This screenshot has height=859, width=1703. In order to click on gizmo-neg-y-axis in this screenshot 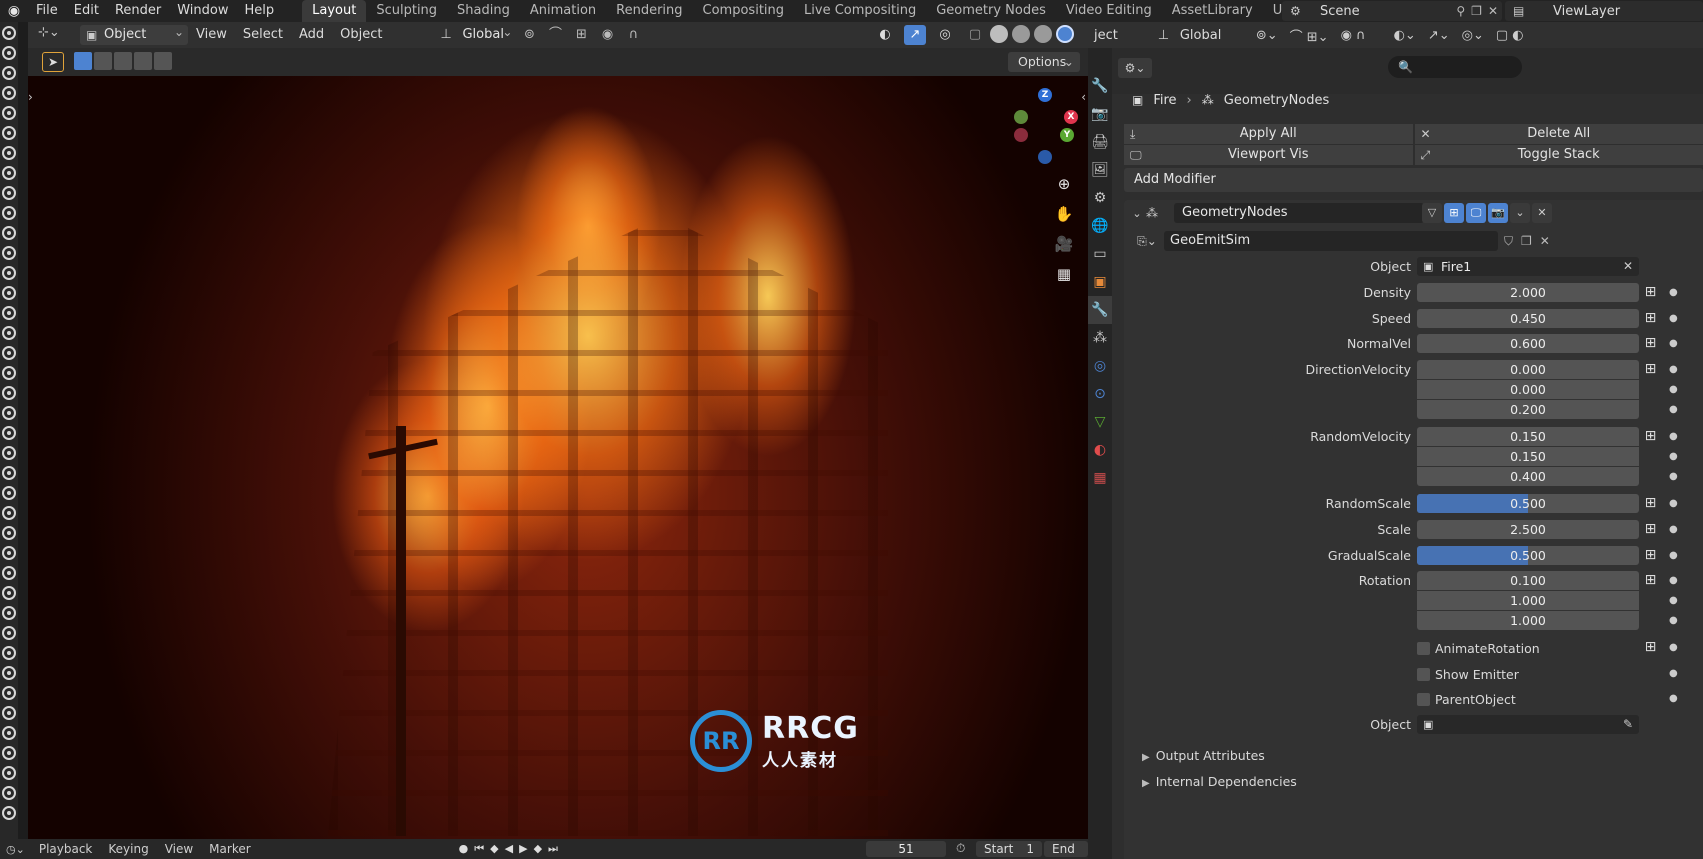, I will do `click(1021, 117)`.